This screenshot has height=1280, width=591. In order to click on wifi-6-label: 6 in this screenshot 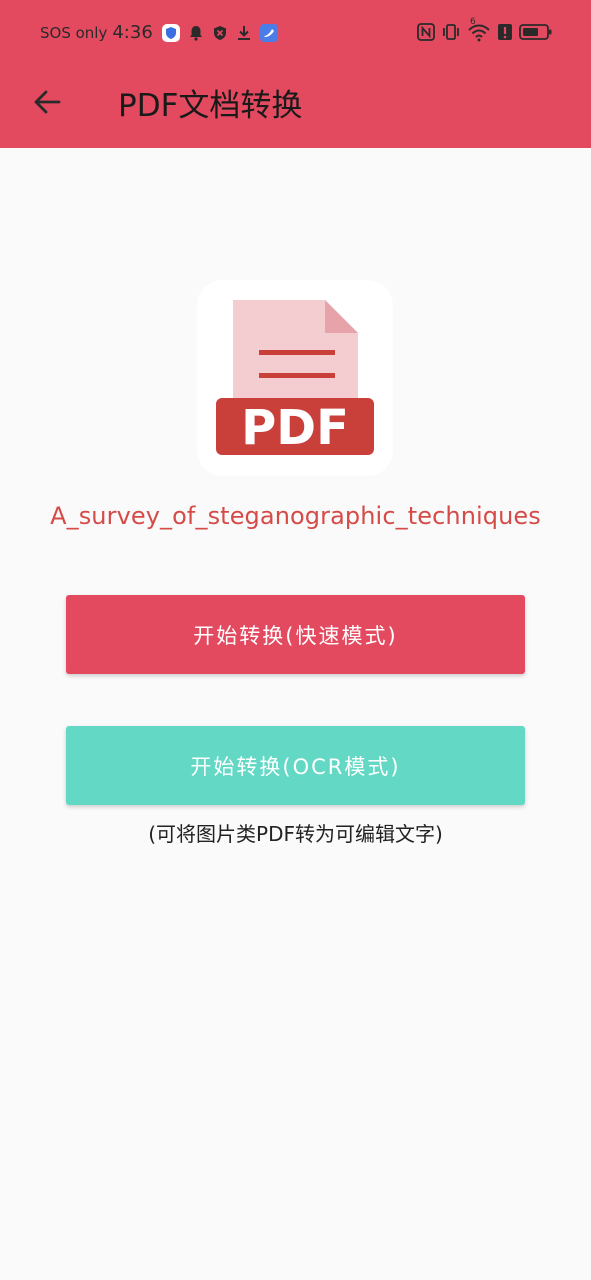, I will do `click(473, 22)`.